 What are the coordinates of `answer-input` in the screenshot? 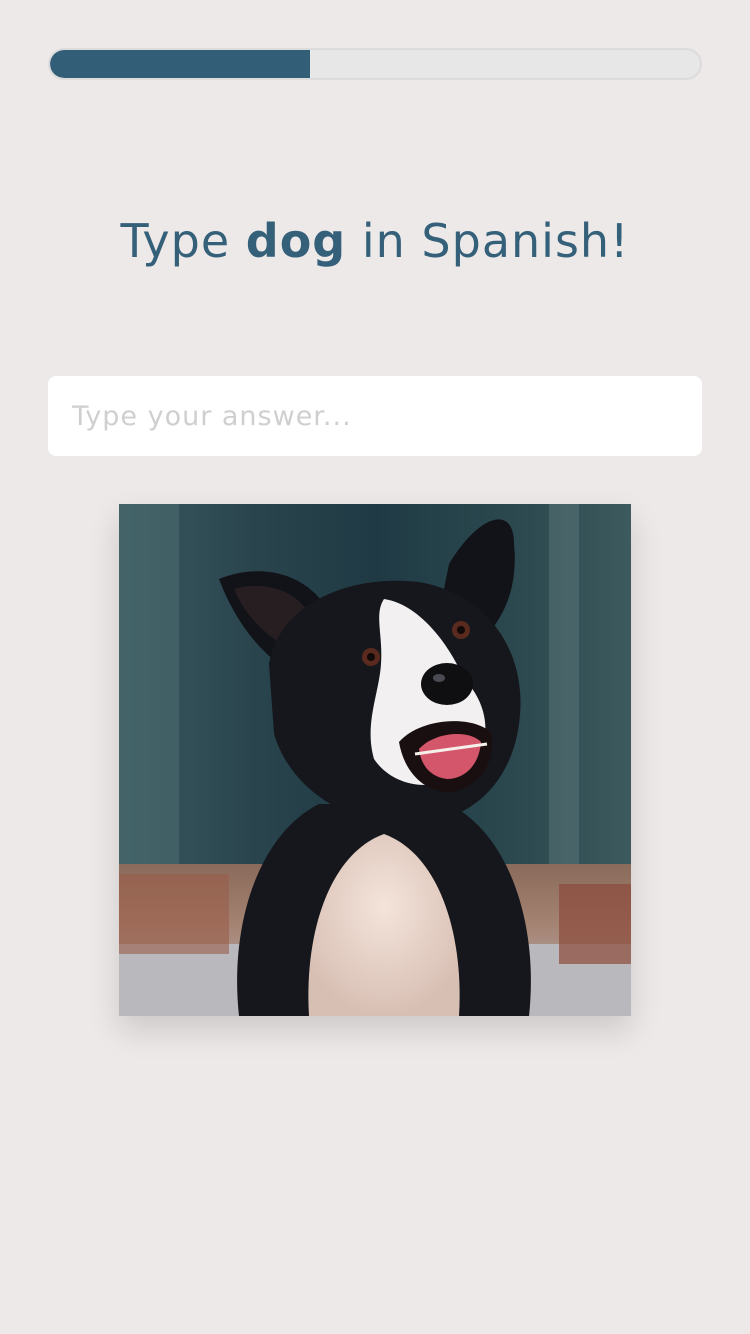 It's located at (375, 416).